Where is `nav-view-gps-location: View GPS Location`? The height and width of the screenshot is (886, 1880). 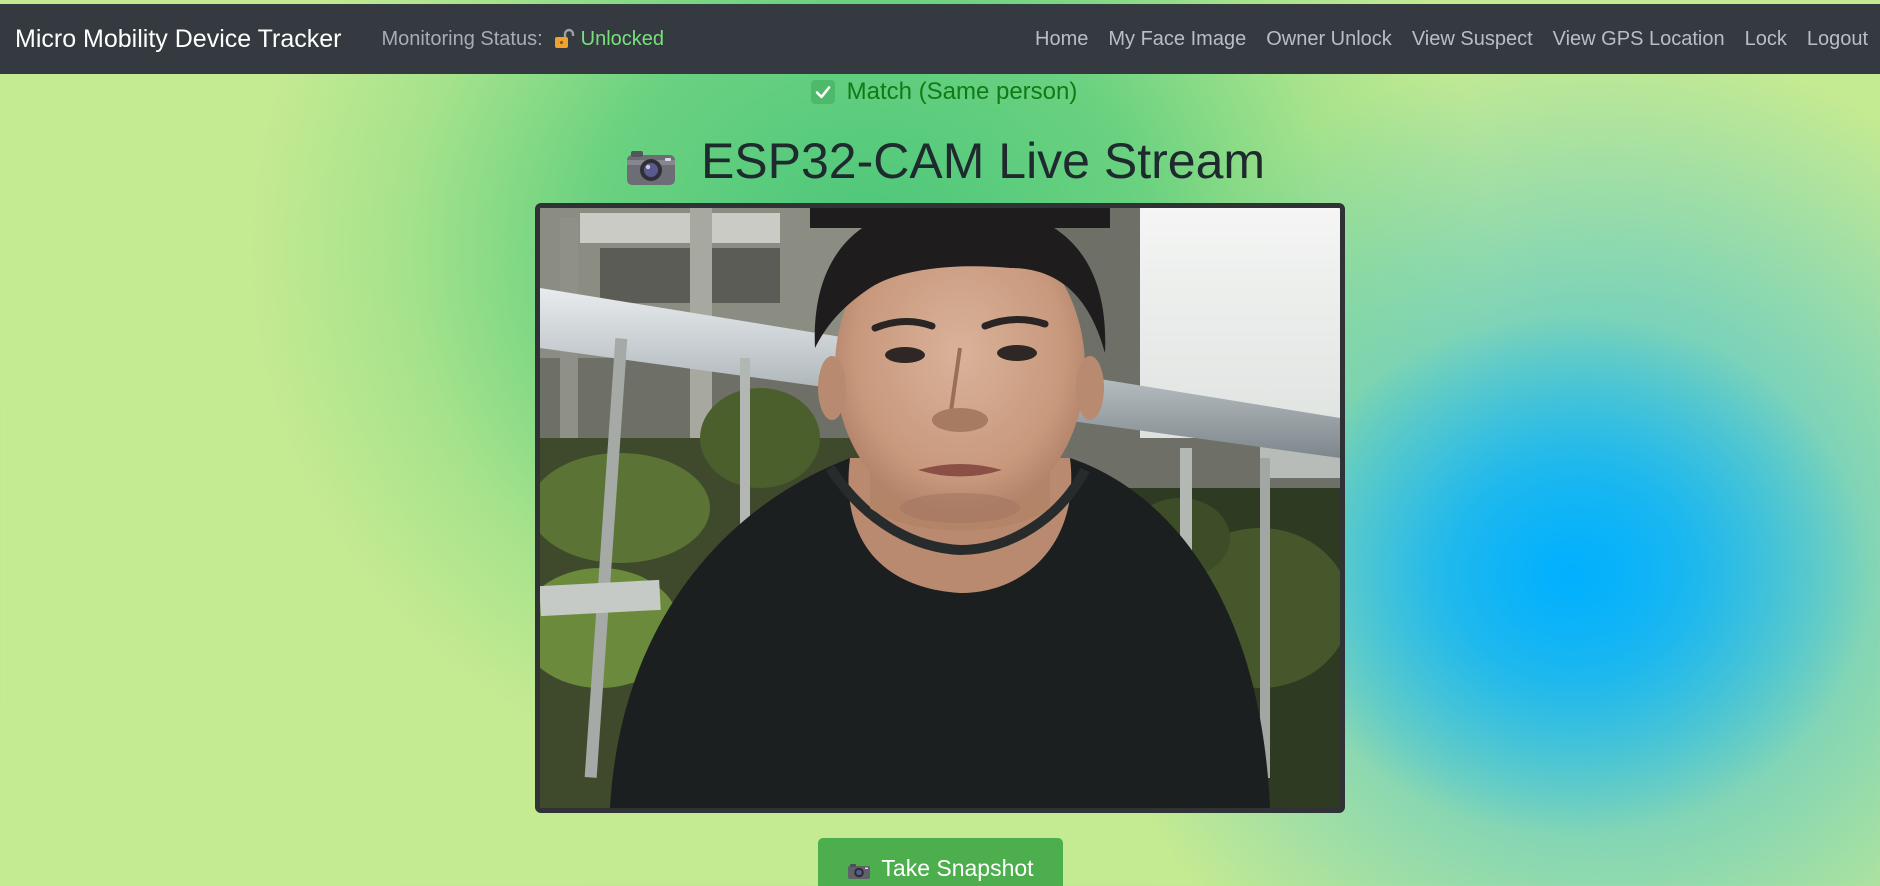 nav-view-gps-location: View GPS Location is located at coordinates (1639, 39).